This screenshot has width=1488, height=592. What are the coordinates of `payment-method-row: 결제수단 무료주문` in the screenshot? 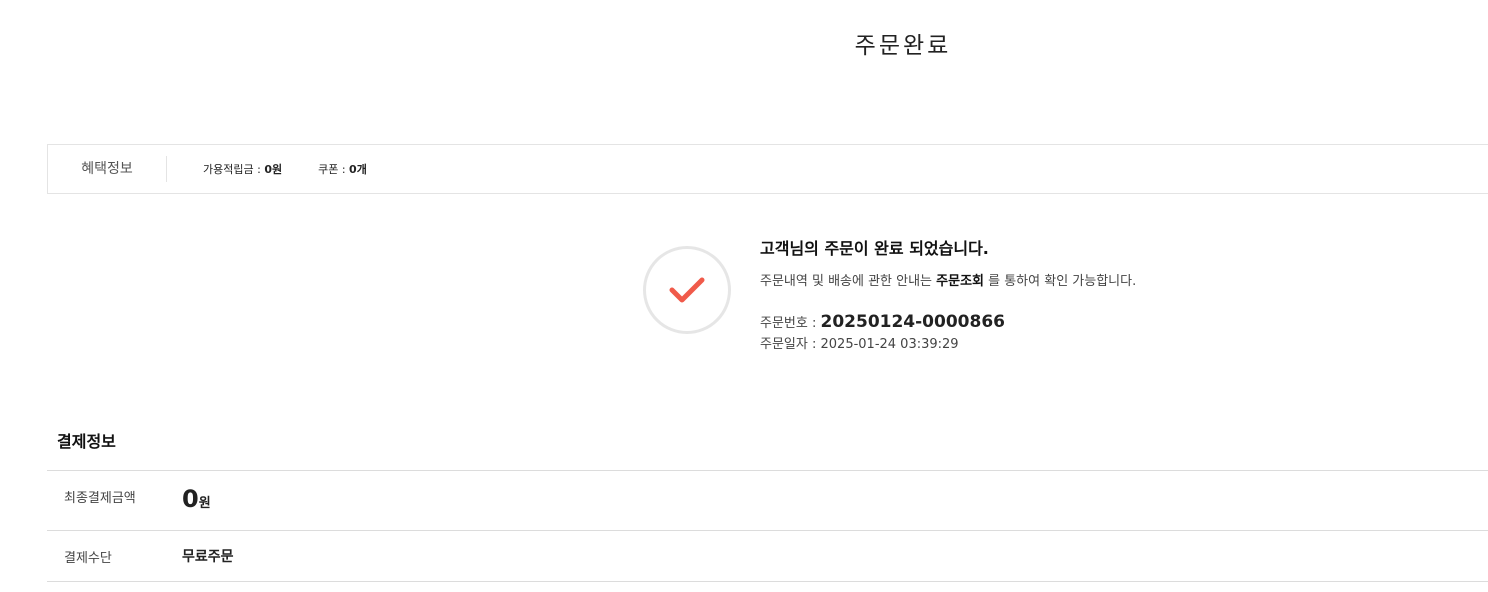 It's located at (767, 556).